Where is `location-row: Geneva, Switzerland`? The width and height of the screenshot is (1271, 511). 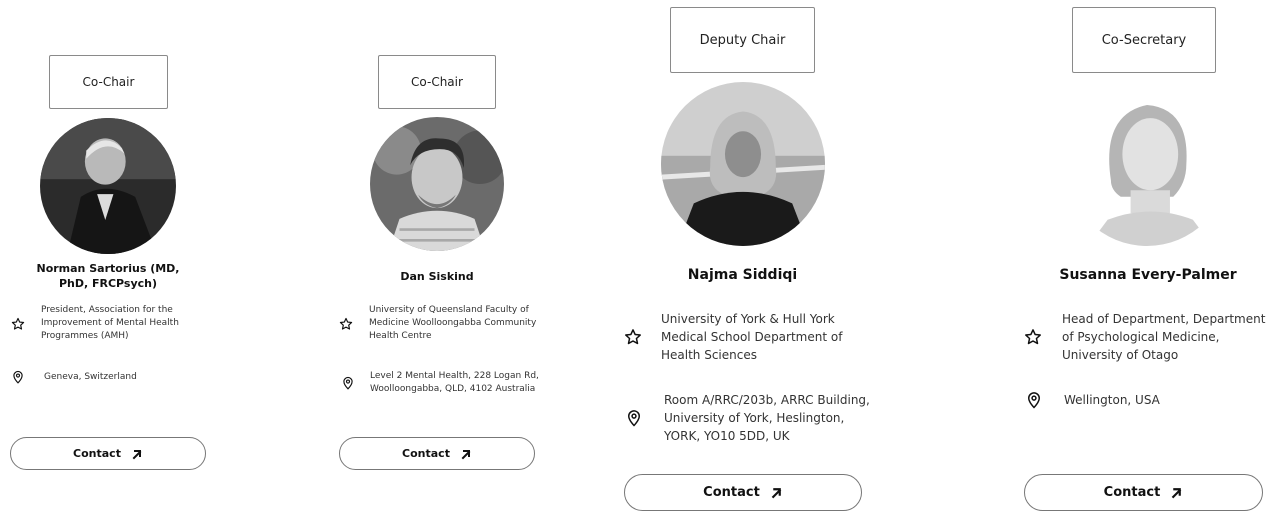
location-row: Geneva, Switzerland is located at coordinates (110, 377).